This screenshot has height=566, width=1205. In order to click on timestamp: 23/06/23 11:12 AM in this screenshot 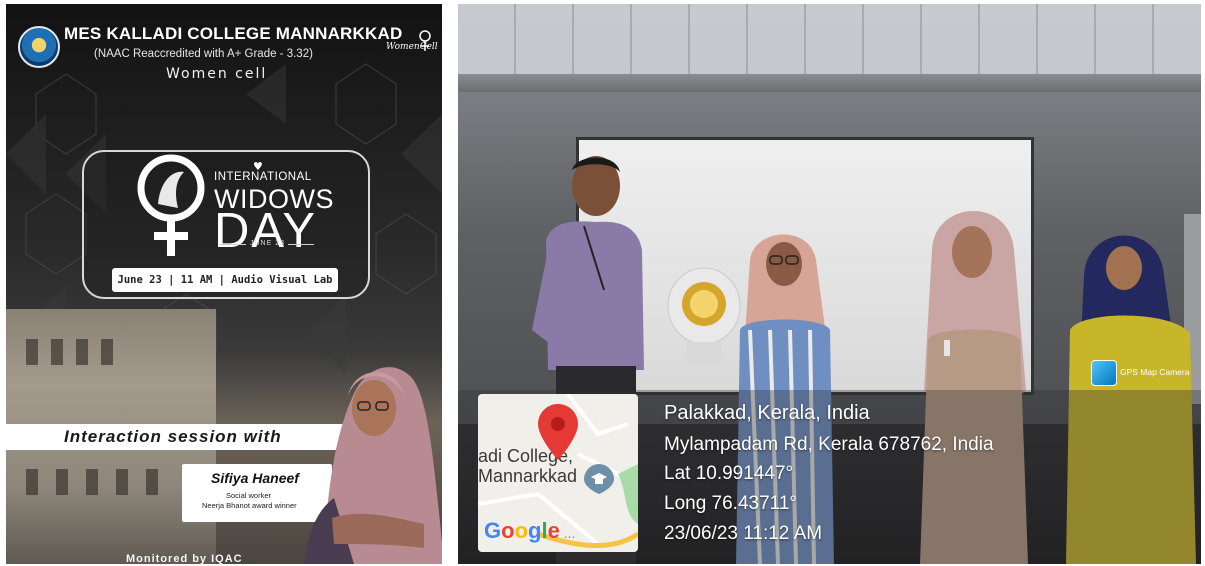, I will do `click(743, 533)`.